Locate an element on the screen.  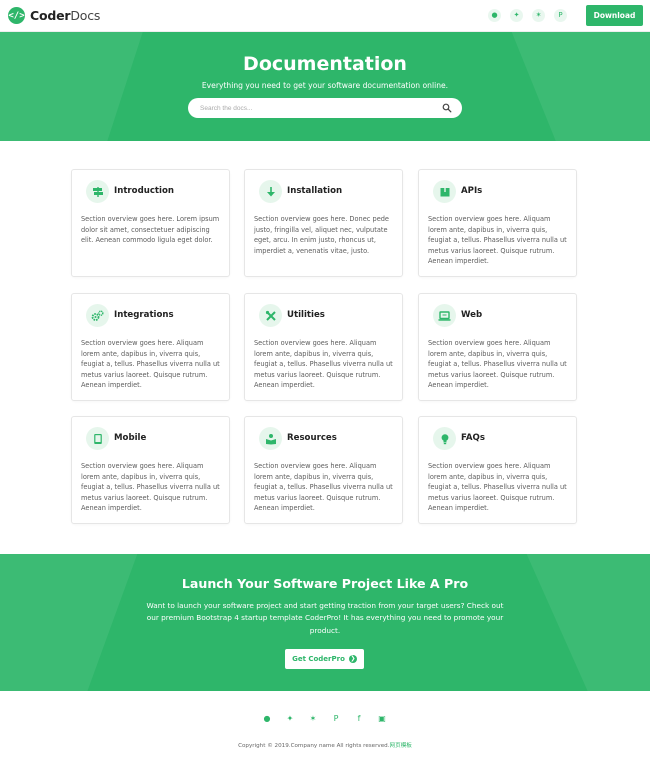
arrow-down-icon is located at coordinates (270, 191).